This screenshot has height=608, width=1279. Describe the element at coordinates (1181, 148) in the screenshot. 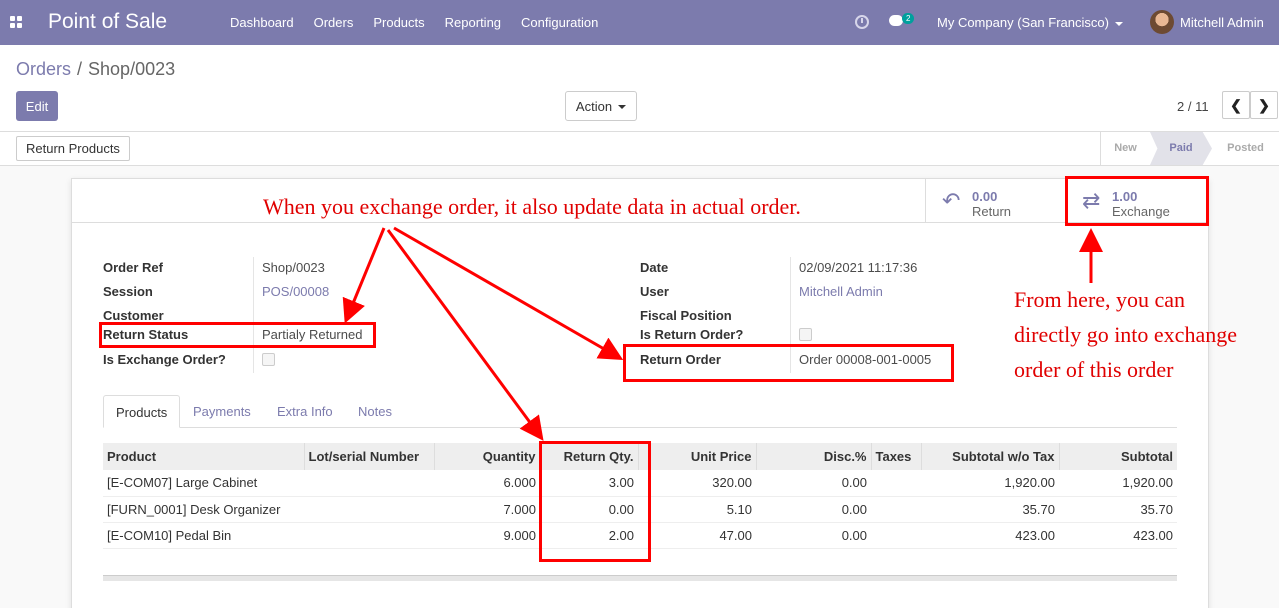

I see `stage-paid: Paid` at that location.